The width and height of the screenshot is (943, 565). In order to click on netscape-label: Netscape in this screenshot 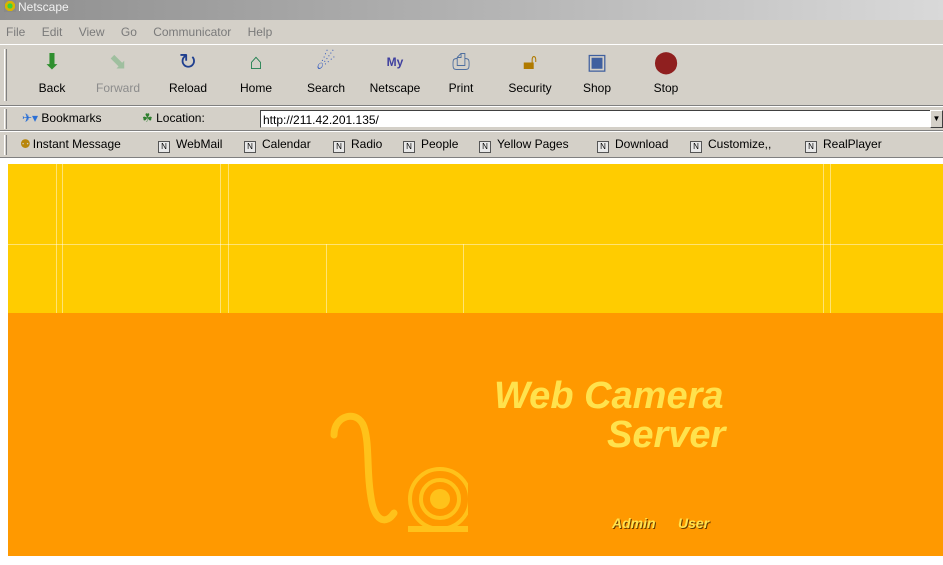, I will do `click(395, 88)`.